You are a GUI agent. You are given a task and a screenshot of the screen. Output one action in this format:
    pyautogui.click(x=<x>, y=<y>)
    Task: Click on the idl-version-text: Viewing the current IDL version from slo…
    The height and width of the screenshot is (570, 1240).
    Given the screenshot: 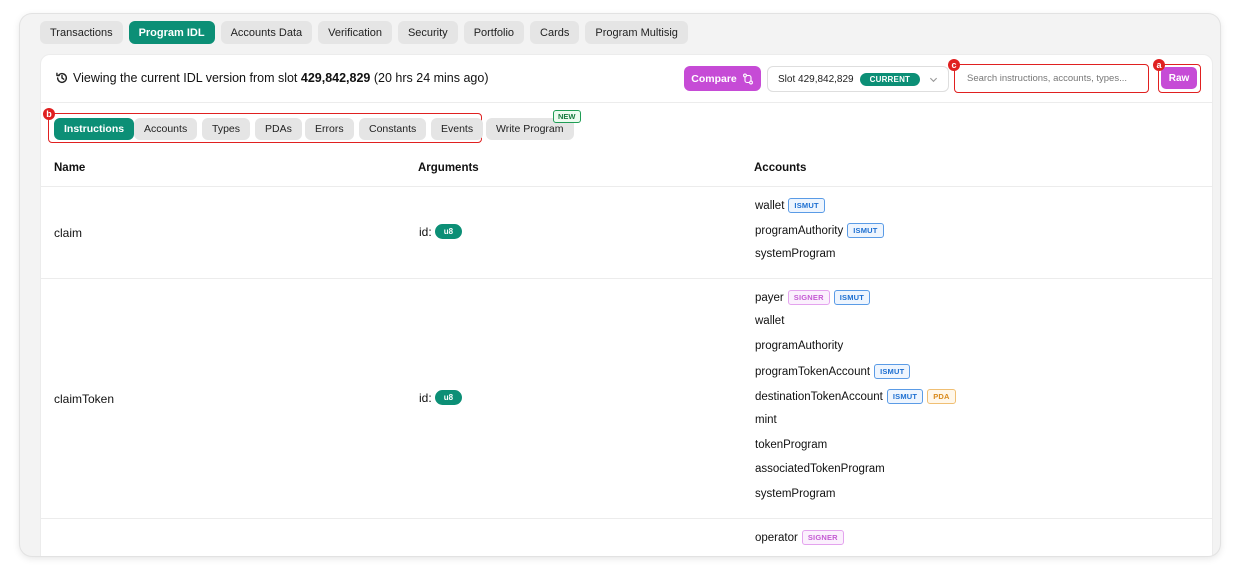 What is the action you would take?
    pyautogui.click(x=281, y=78)
    